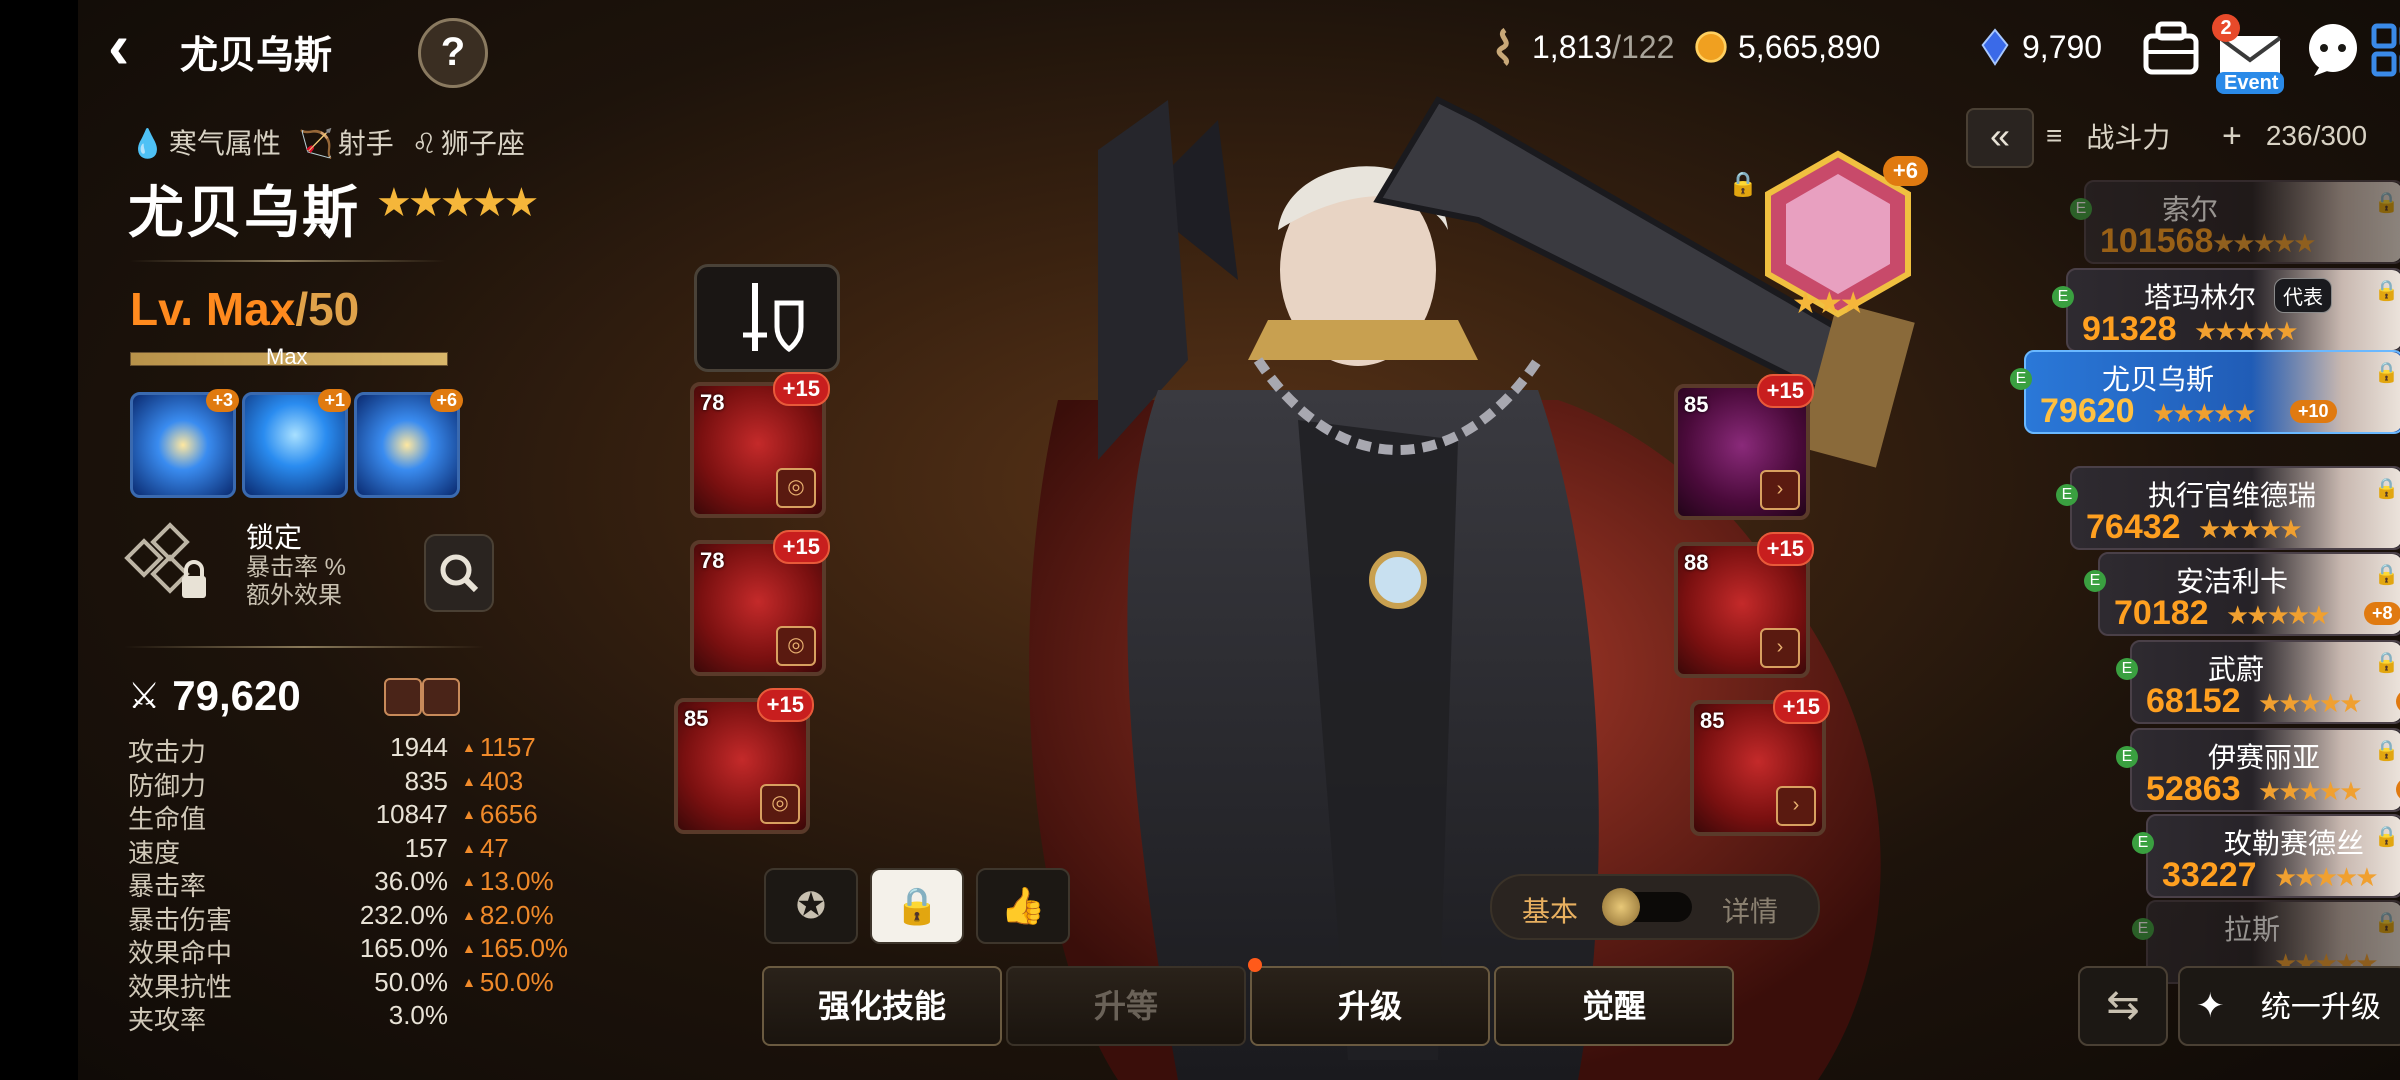 This screenshot has height=1080, width=2400. Describe the element at coordinates (274, 537) in the screenshot. I see `imprint-lock-title: 锁定` at that location.